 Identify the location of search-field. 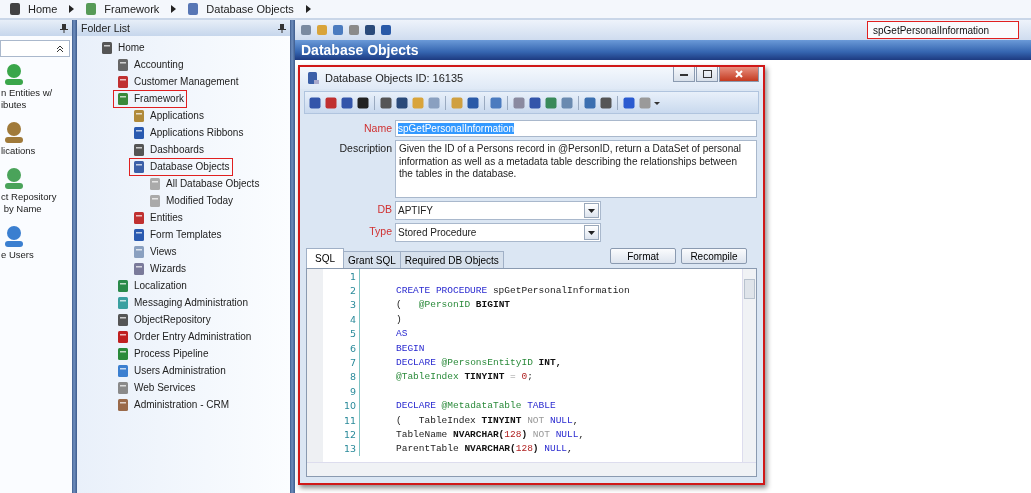
(35, 48).